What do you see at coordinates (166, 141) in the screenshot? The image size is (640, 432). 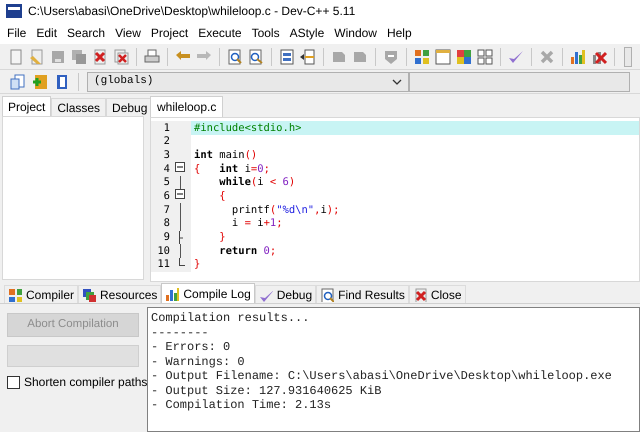 I see `line-number: 2` at bounding box center [166, 141].